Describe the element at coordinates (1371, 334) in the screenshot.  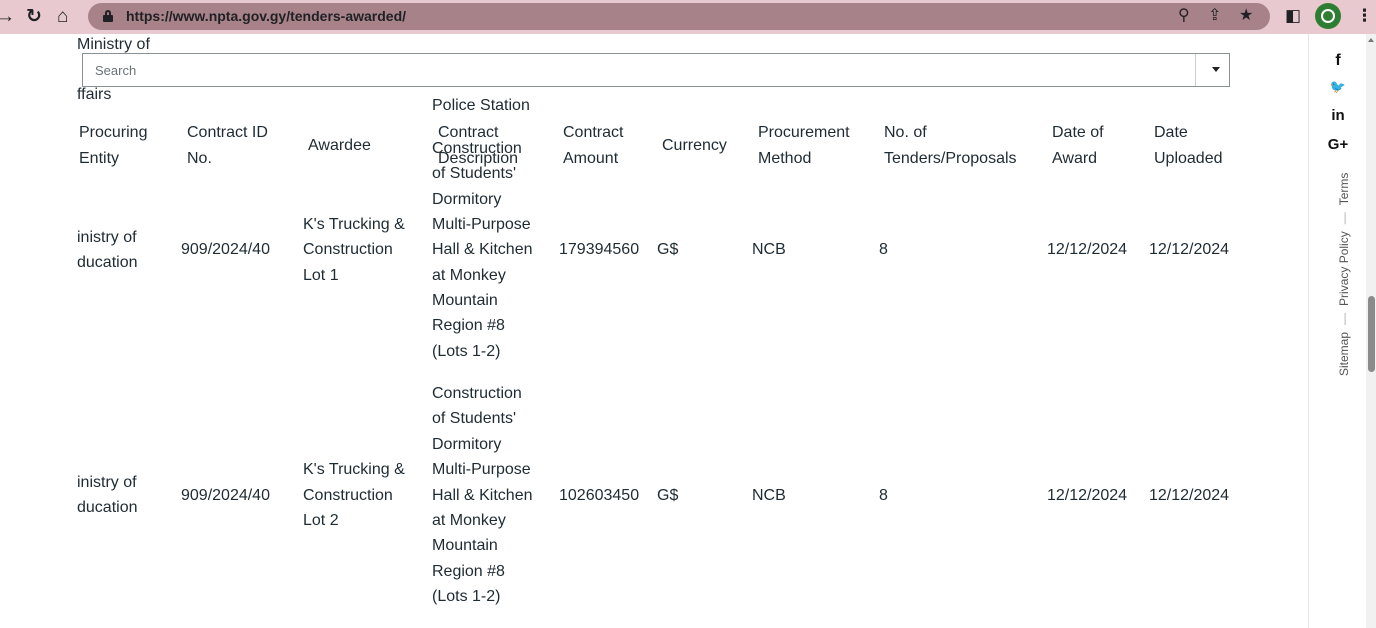
I see `scrollbar-thumb` at that location.